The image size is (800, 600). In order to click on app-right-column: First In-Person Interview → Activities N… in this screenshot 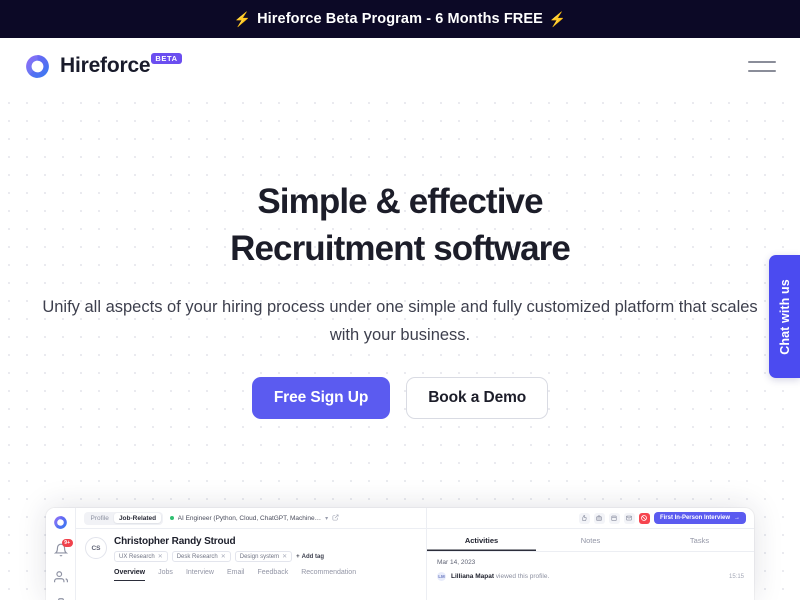, I will do `click(590, 554)`.